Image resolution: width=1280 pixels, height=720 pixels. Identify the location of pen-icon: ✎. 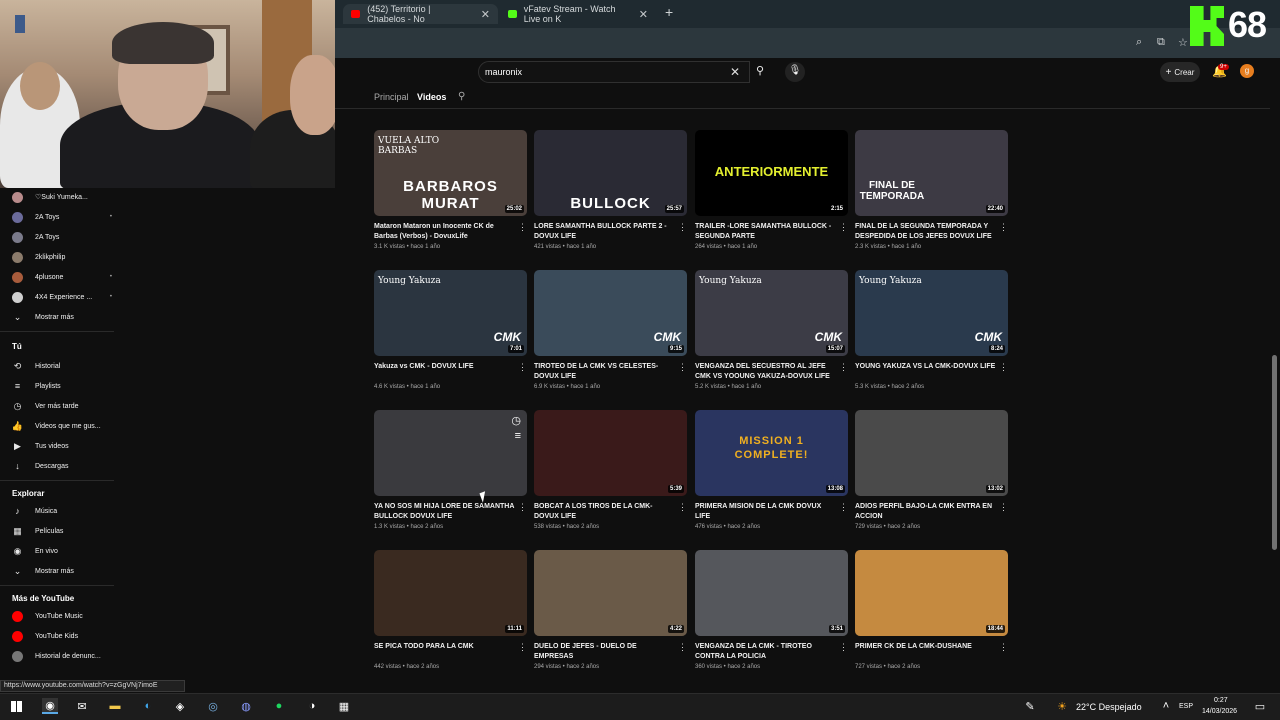
(1030, 706).